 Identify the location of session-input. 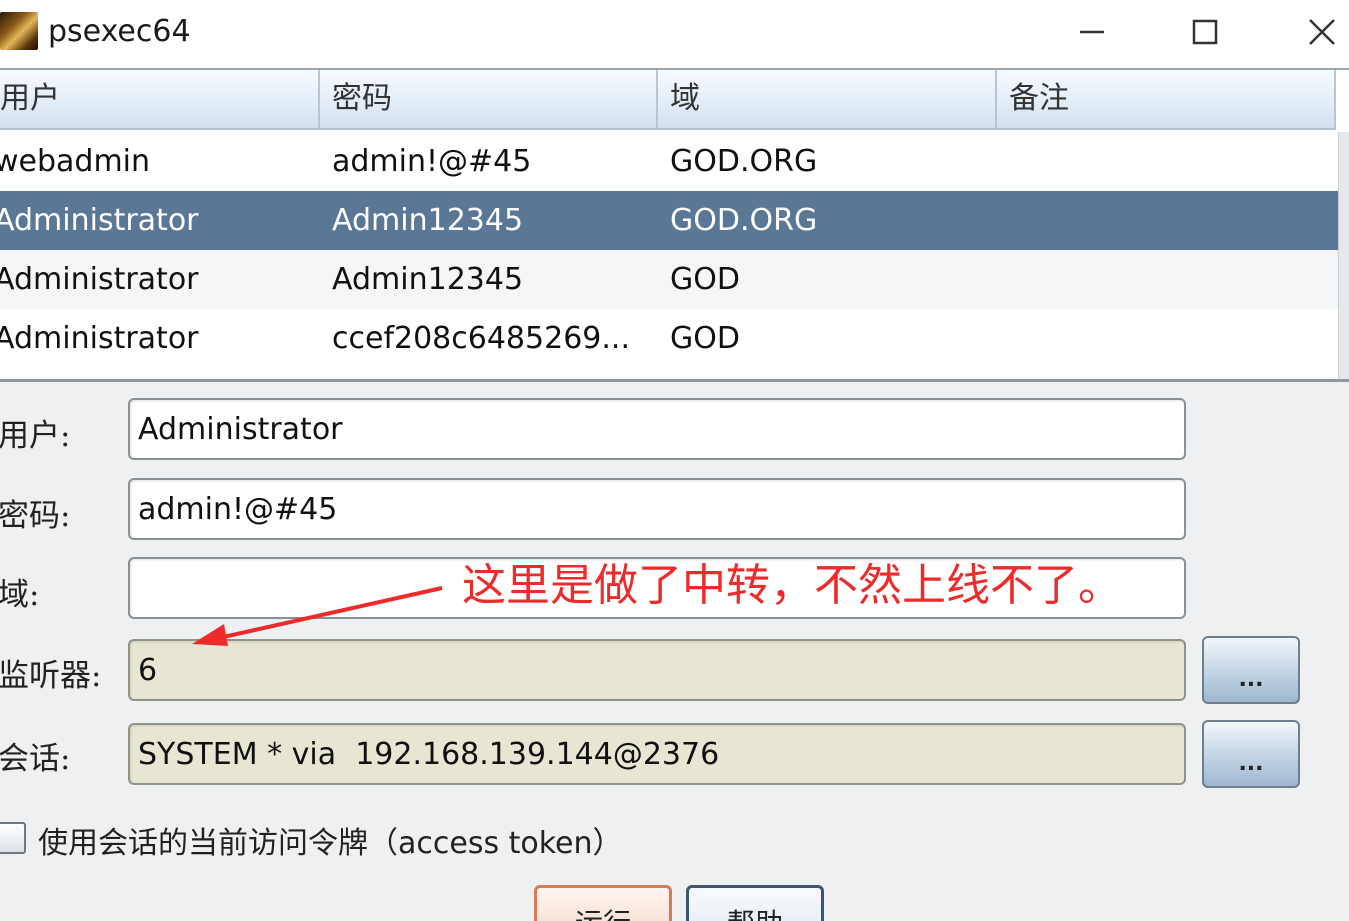
(657, 754).